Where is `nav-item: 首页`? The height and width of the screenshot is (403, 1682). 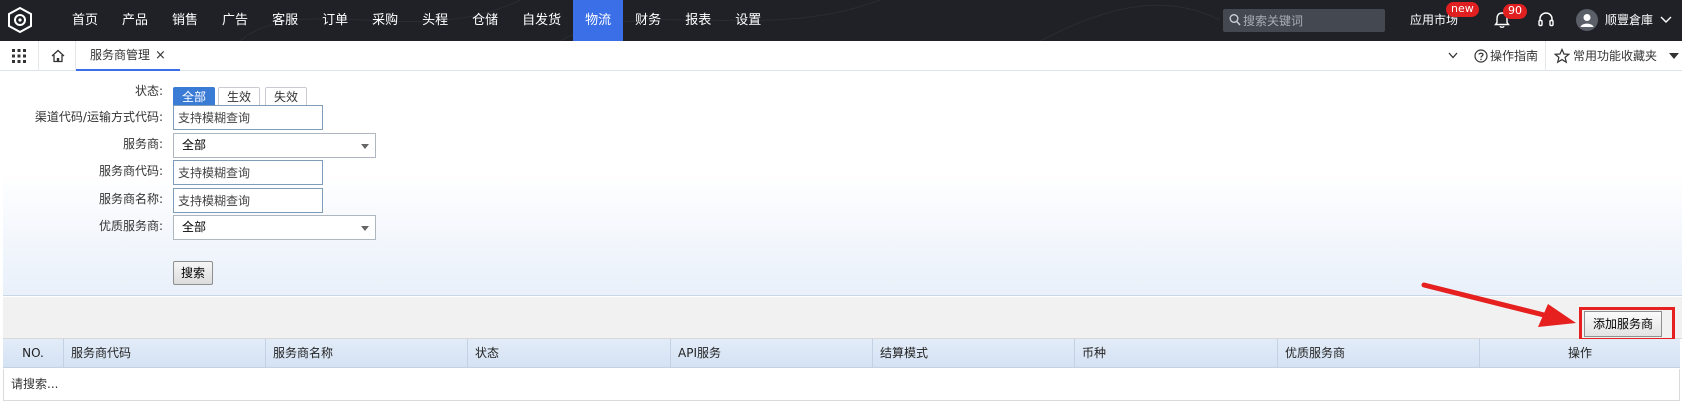
nav-item: 首页 is located at coordinates (85, 20).